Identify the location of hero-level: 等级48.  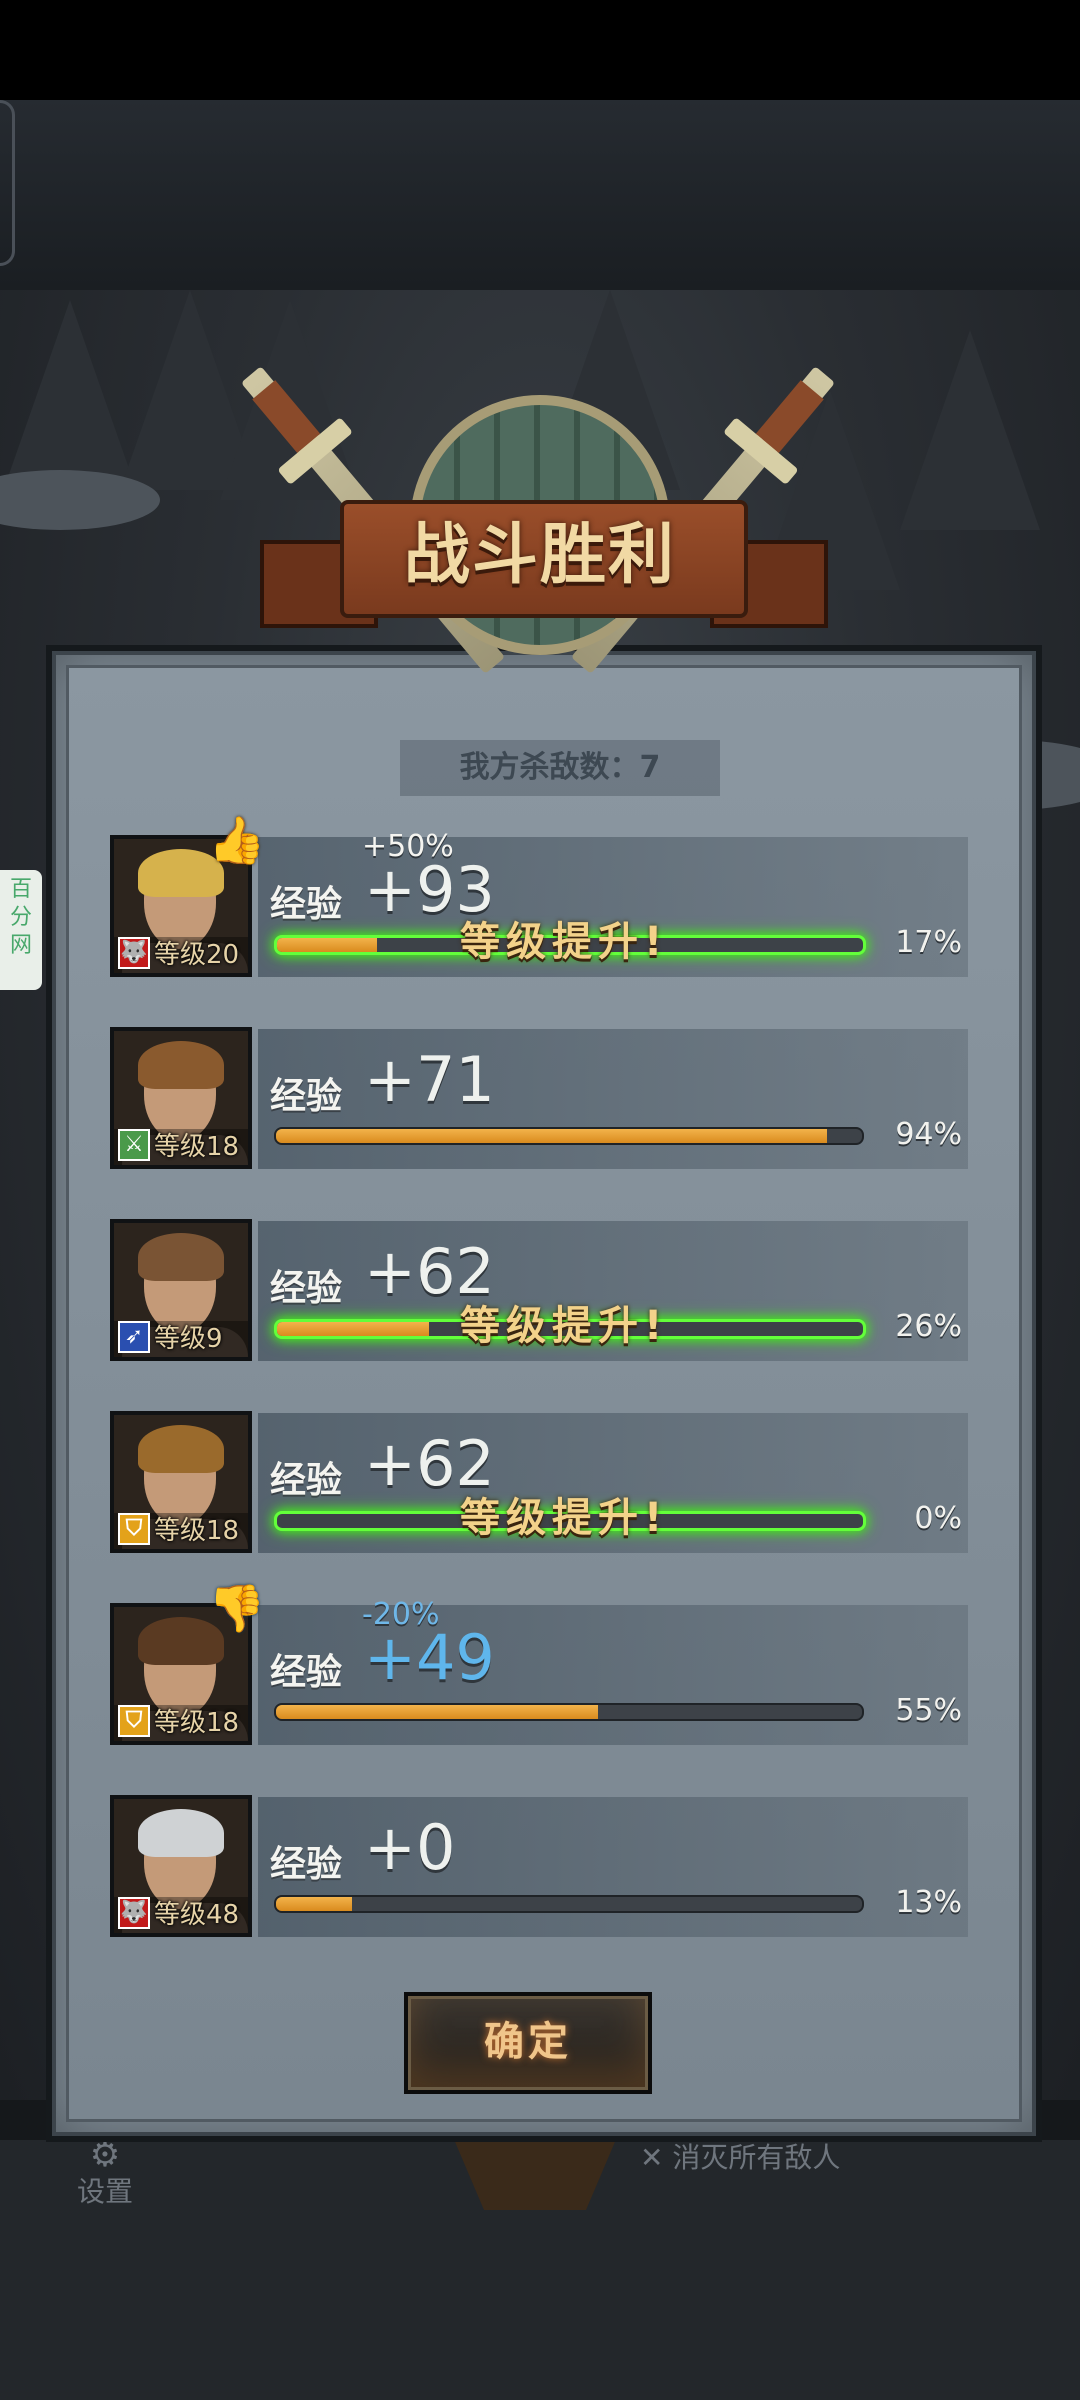
(197, 1915).